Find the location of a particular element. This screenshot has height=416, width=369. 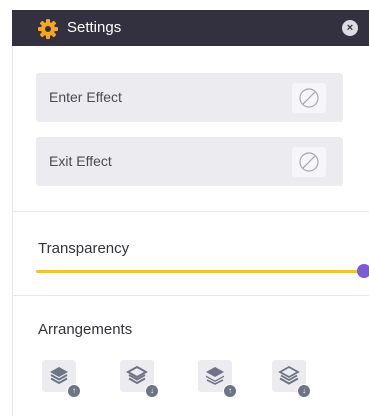

bring-to-front-button: ↑ is located at coordinates (217, 379).